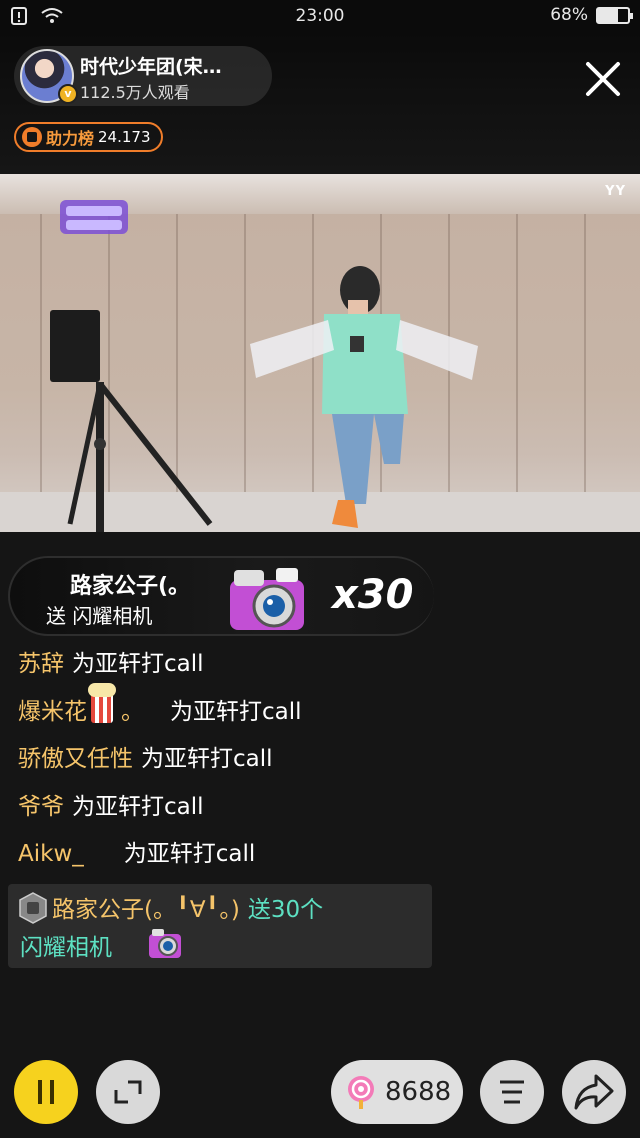 Image resolution: width=640 pixels, height=1138 pixels. I want to click on chat-message: 爆米花 。为亚轩打call, so click(228, 711).